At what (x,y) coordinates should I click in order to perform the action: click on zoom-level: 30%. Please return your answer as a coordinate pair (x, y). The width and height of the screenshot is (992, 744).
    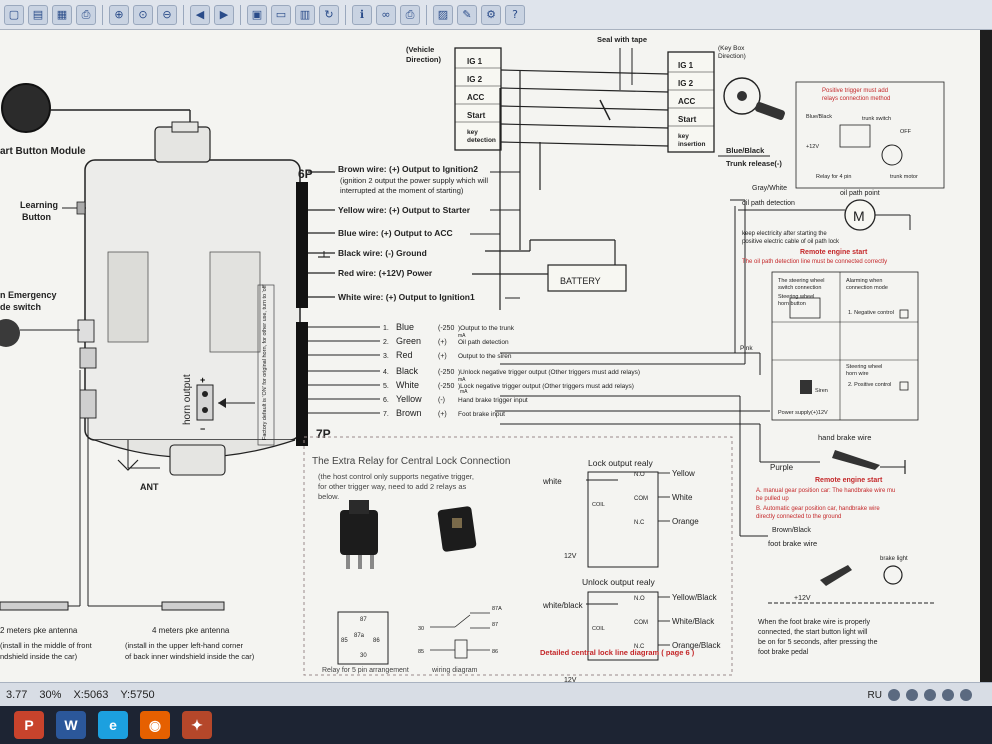
    Looking at the image, I should click on (50, 695).